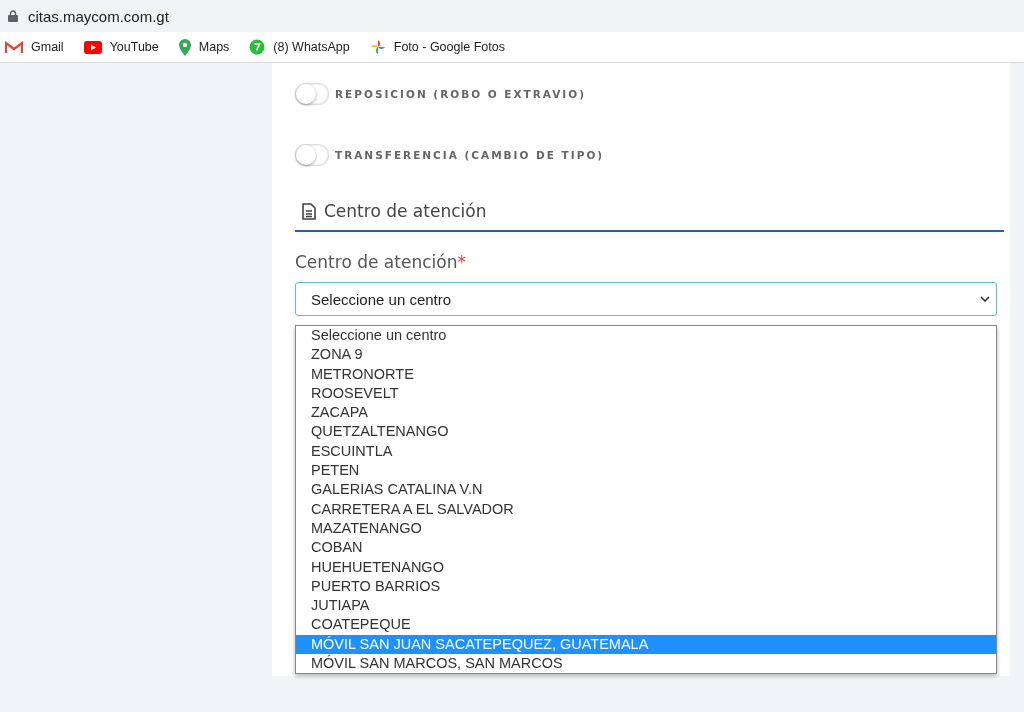  What do you see at coordinates (646, 509) in the screenshot?
I see `dropdown-option: CARRETERA A EL SALVADOR` at bounding box center [646, 509].